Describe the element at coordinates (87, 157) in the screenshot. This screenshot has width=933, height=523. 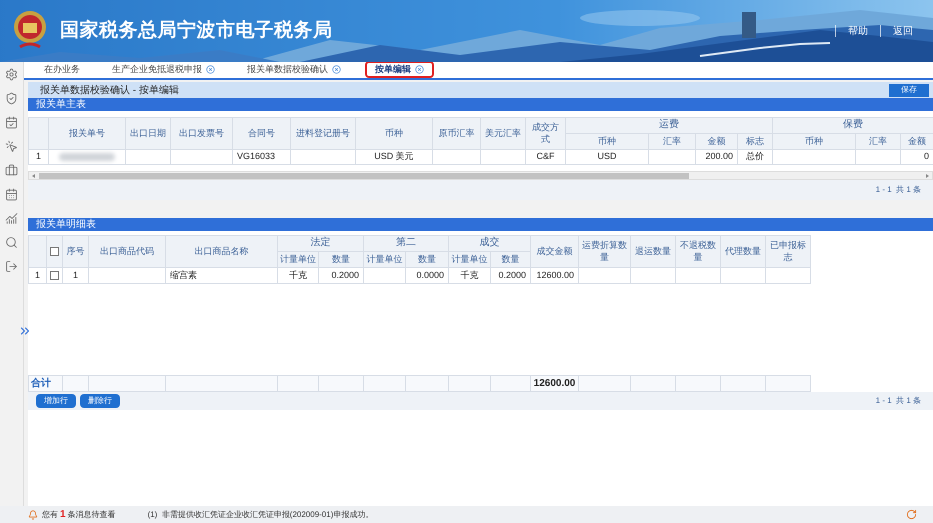
I see `blurred-value` at that location.